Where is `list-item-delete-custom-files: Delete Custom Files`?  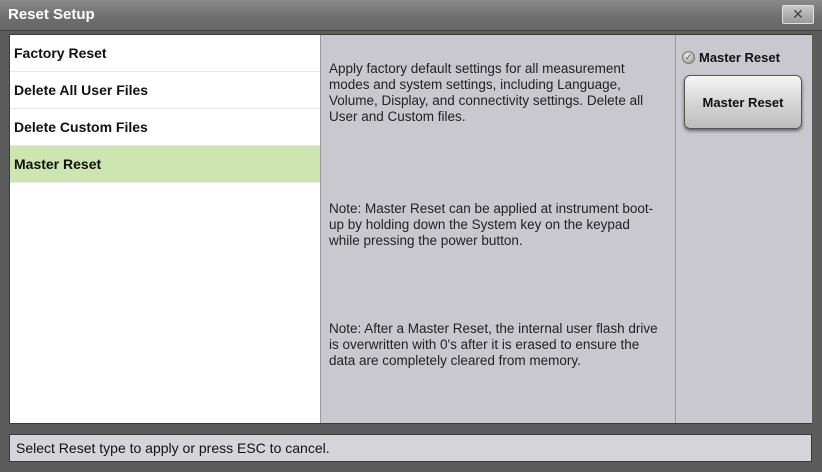
list-item-delete-custom-files: Delete Custom Files is located at coordinates (165, 127).